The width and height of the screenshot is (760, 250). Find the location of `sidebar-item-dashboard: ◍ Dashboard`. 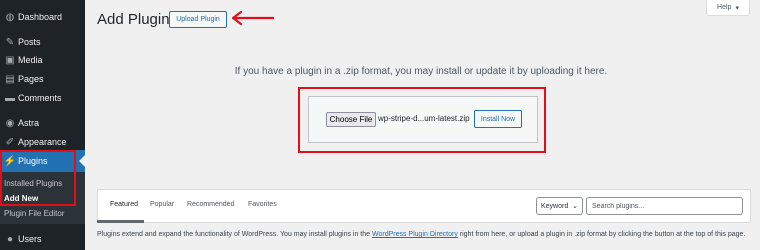

sidebar-item-dashboard: ◍ Dashboard is located at coordinates (42, 17).